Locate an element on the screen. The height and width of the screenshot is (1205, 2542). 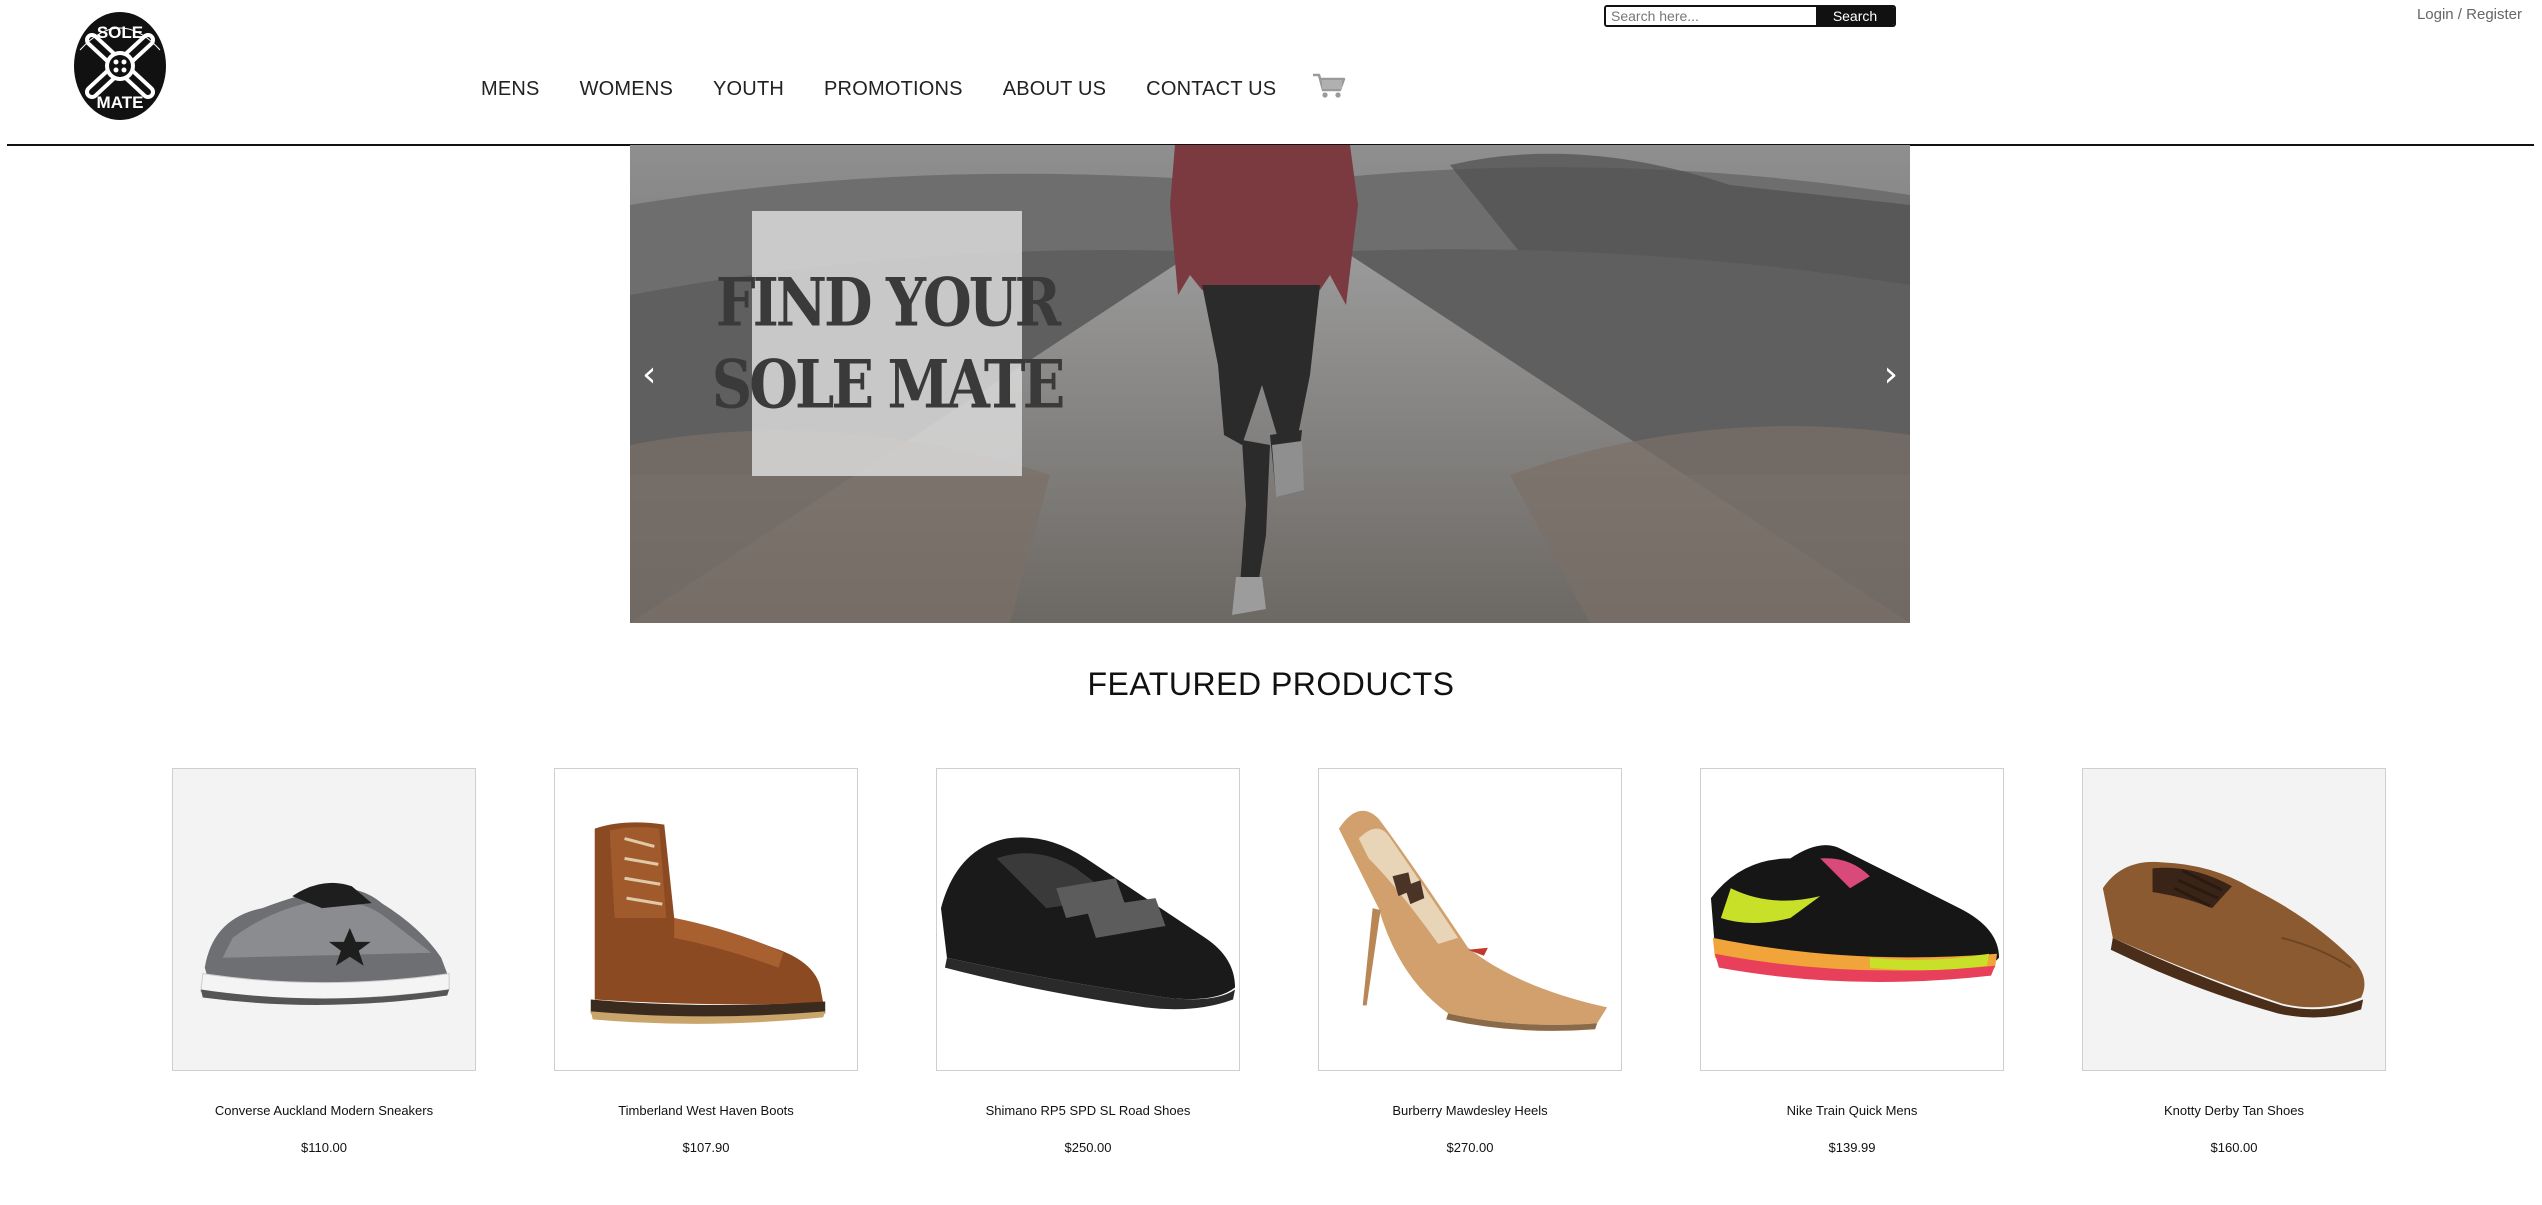
product-price: $139.99 is located at coordinates (1852, 1147).